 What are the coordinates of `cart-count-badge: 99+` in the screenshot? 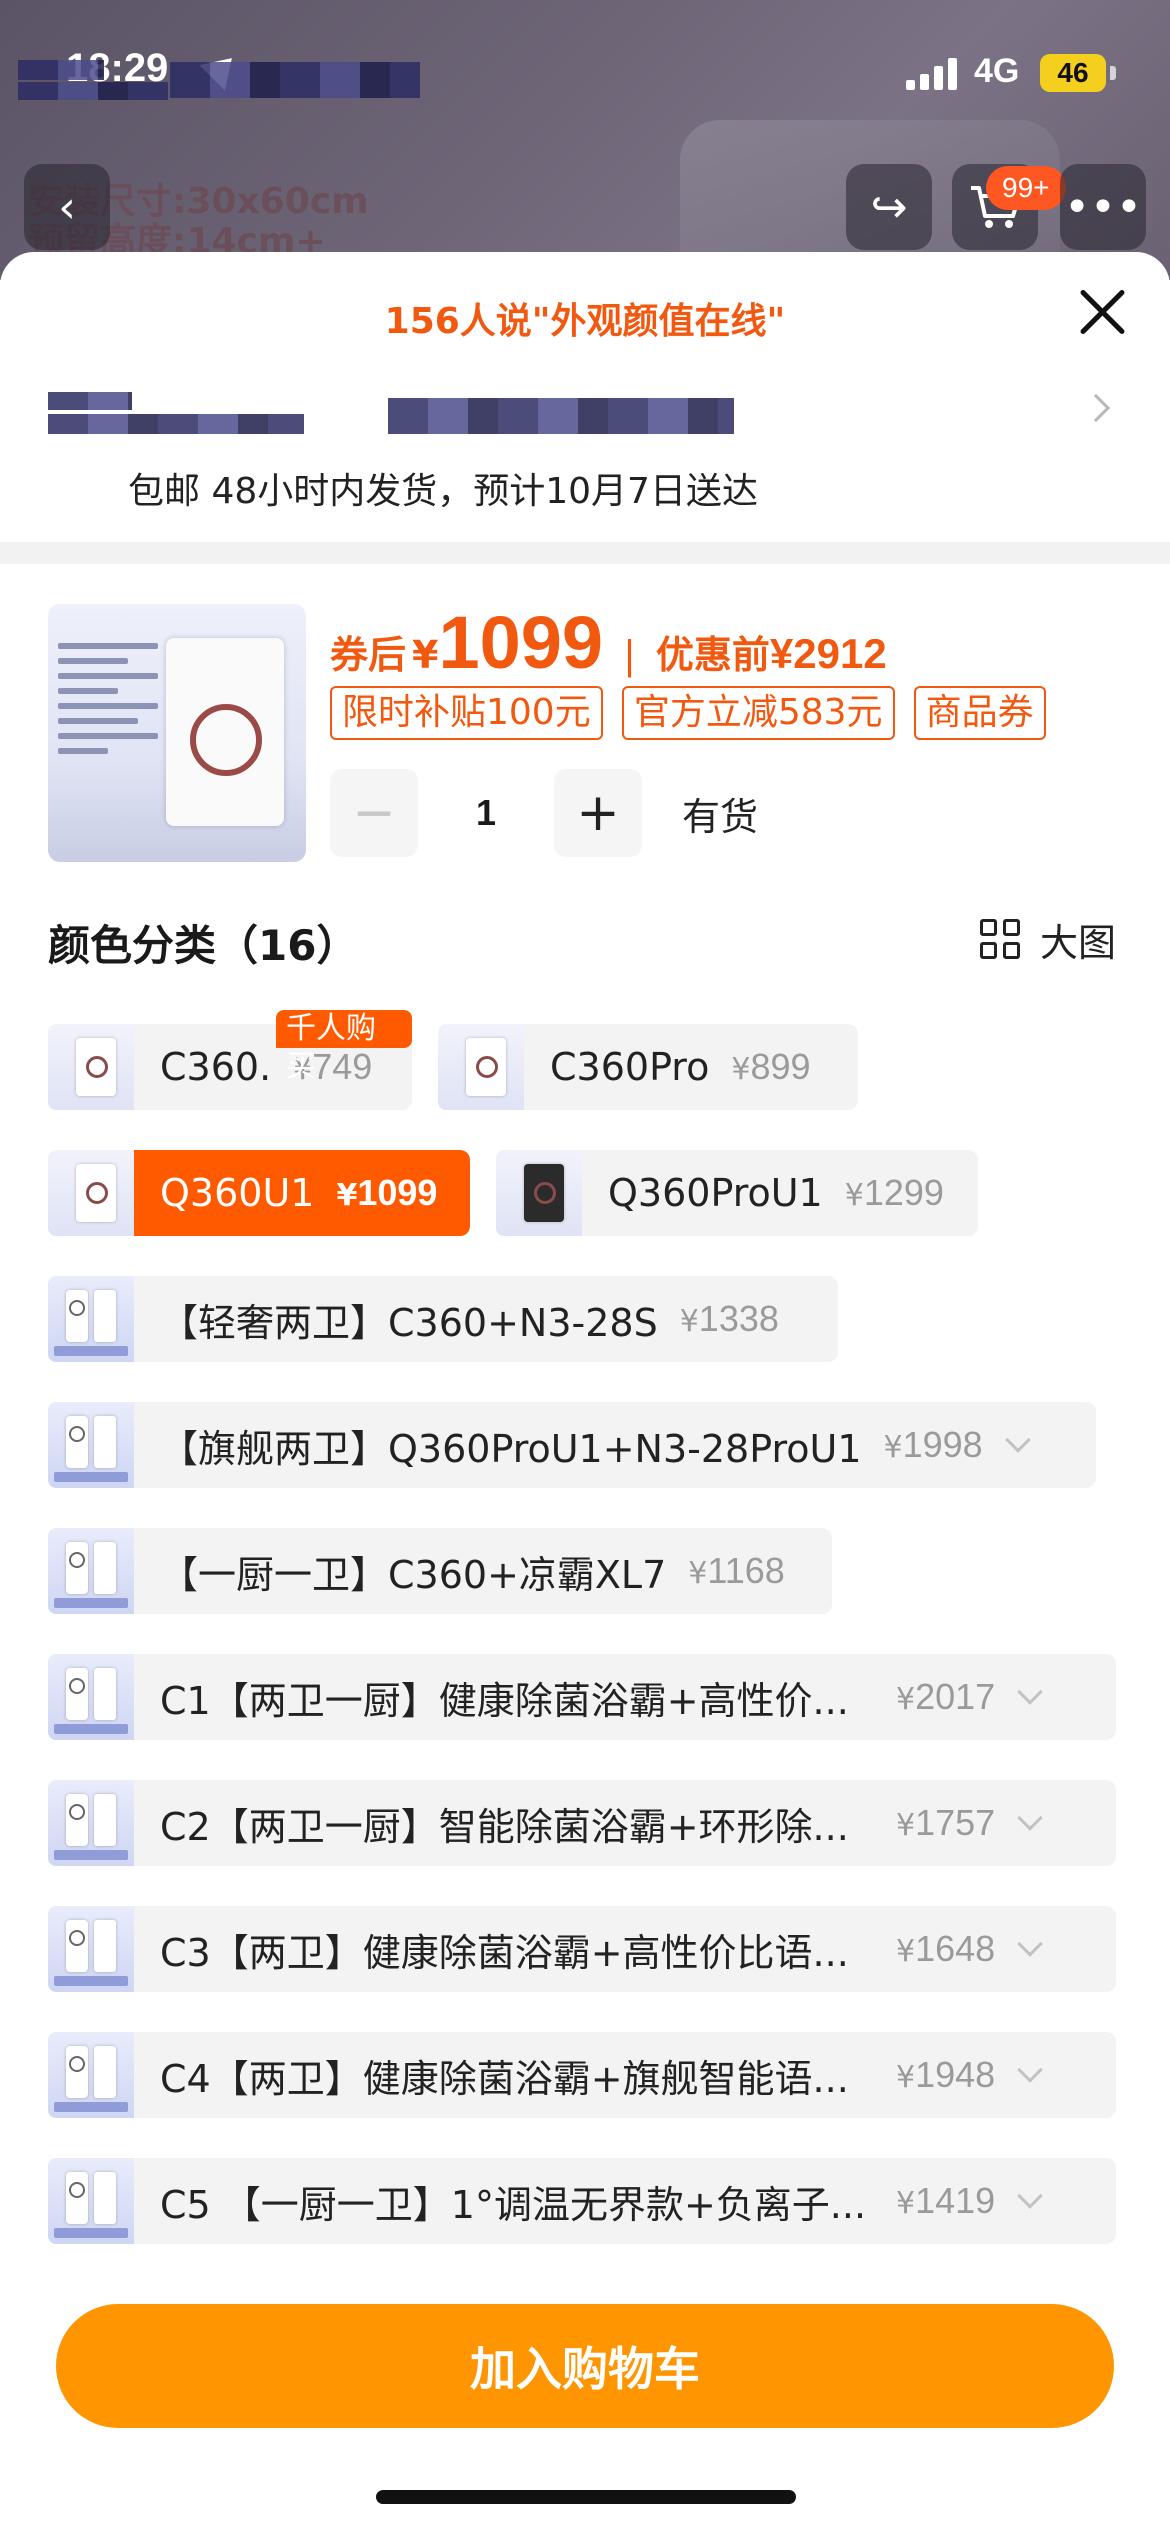 It's located at (1026, 188).